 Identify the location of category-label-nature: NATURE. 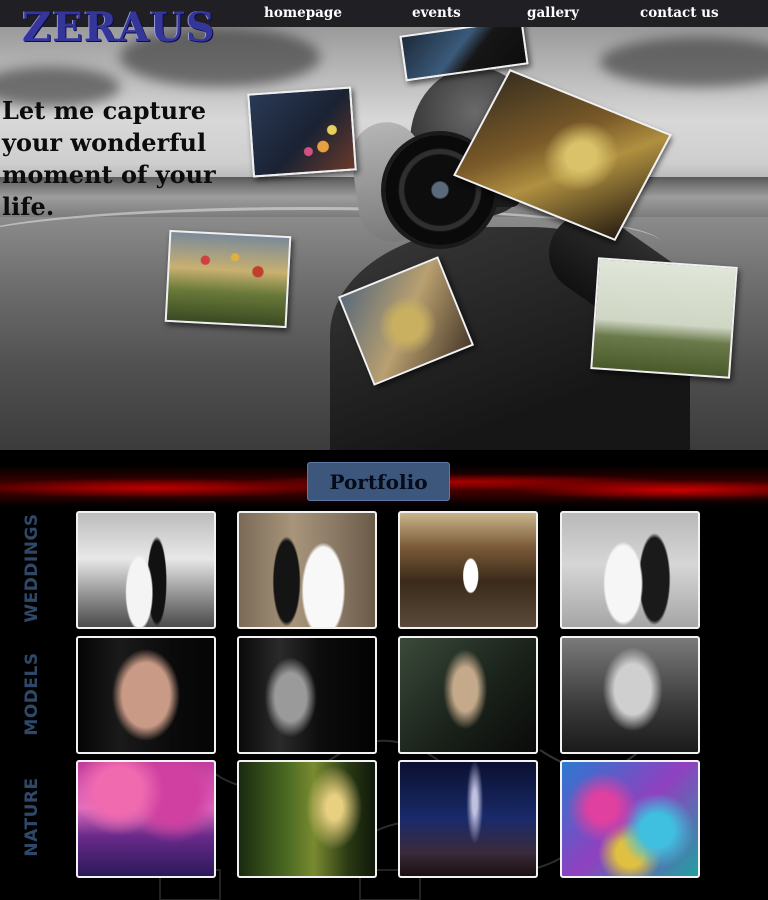
(32, 817).